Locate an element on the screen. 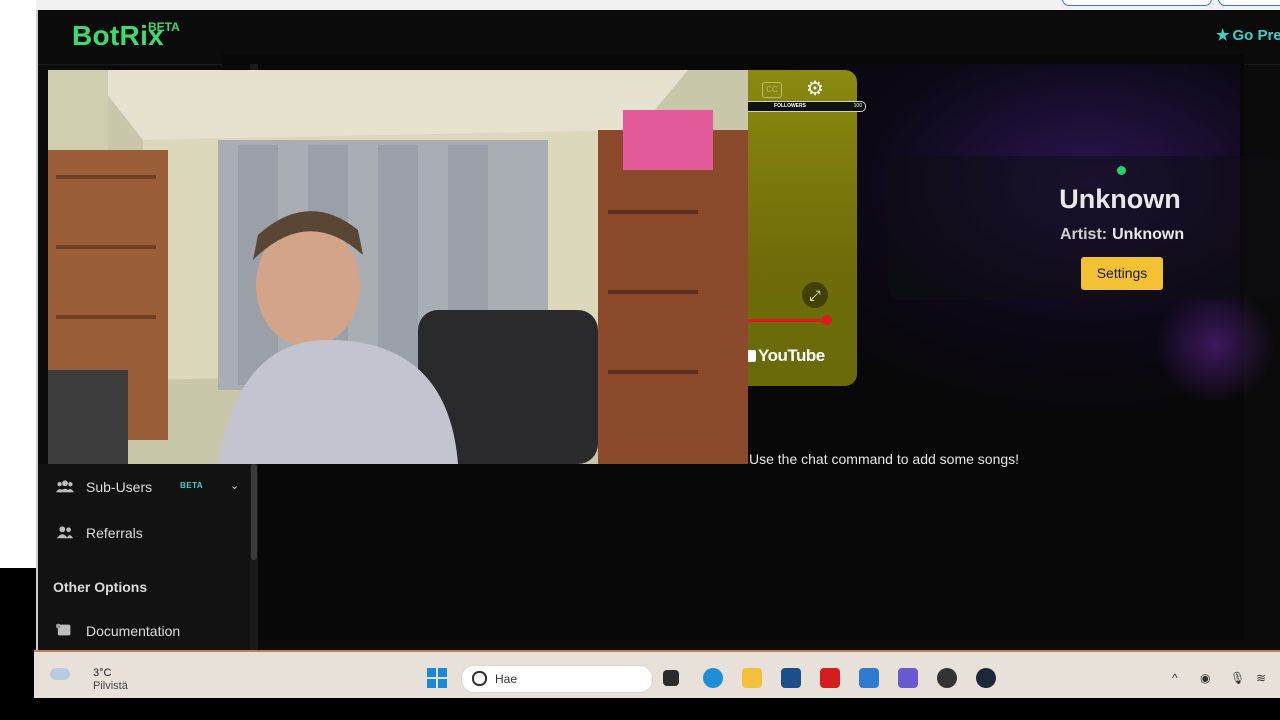 This screenshot has height=720, width=1280. go-premium-label: Go Premium is located at coordinates (1256, 35).